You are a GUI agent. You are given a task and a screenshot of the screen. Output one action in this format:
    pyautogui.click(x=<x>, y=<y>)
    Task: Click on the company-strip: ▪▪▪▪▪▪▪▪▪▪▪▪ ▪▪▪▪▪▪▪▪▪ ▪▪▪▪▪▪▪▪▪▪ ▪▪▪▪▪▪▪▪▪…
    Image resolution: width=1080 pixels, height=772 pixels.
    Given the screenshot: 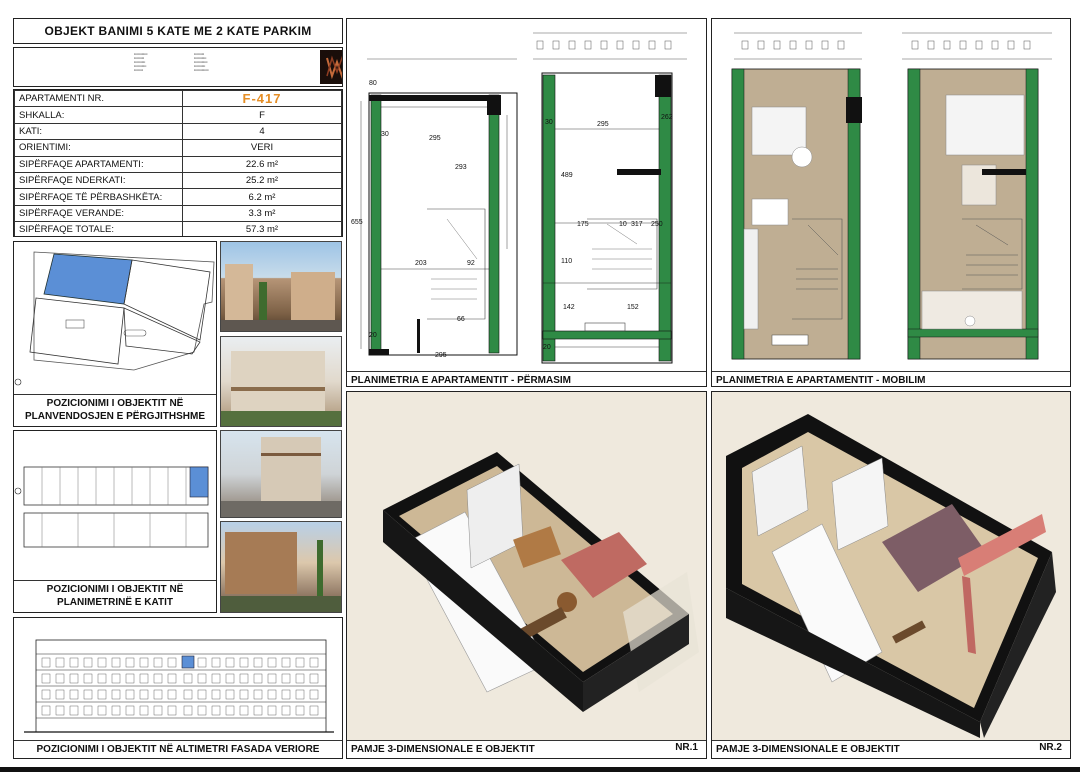 What is the action you would take?
    pyautogui.click(x=178, y=67)
    